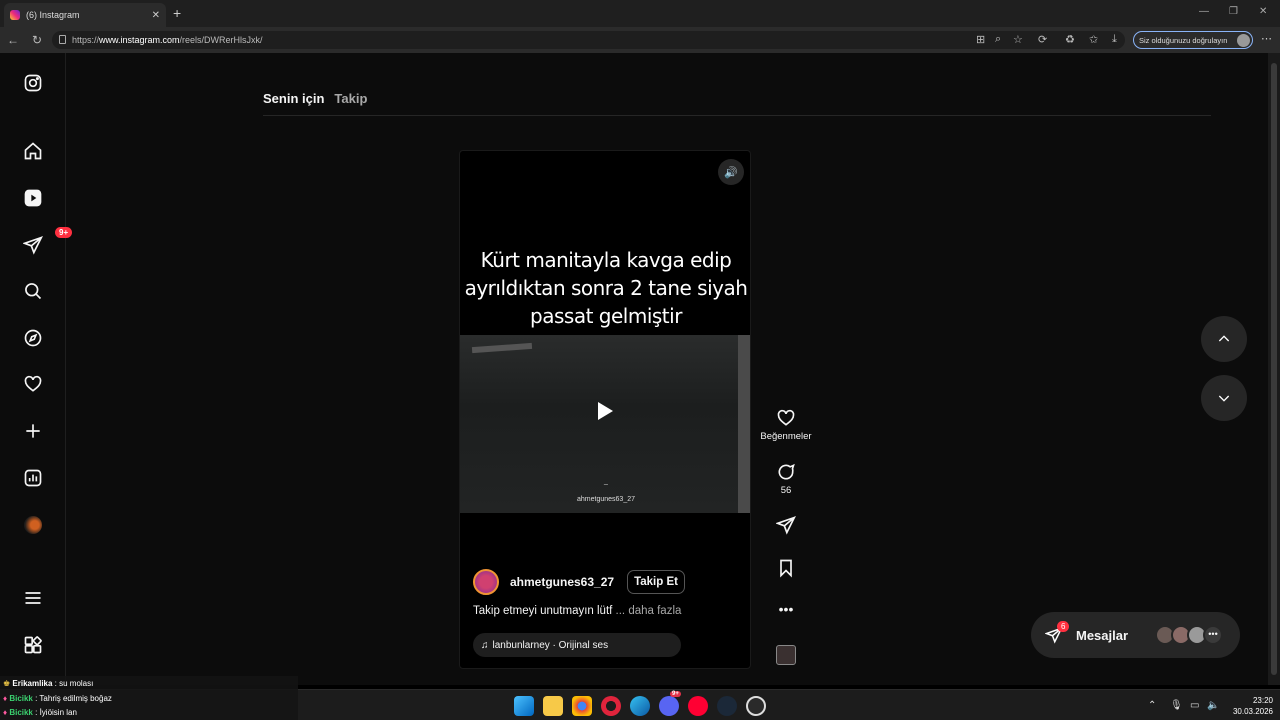 The image size is (1280, 720). Describe the element at coordinates (1250, 706) in the screenshot. I see `system-clock: 23:20 30.03.2026` at that location.